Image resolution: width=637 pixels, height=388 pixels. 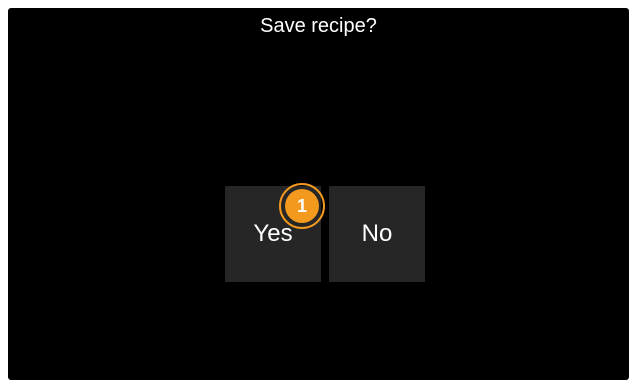 What do you see at coordinates (318, 26) in the screenshot?
I see `dialog-title: Save recipe?` at bounding box center [318, 26].